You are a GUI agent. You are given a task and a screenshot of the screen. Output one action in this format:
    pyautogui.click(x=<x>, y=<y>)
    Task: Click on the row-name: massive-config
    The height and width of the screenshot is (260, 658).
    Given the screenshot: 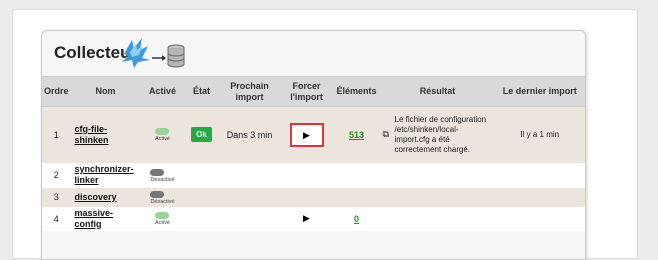 What is the action you would take?
    pyautogui.click(x=105, y=218)
    